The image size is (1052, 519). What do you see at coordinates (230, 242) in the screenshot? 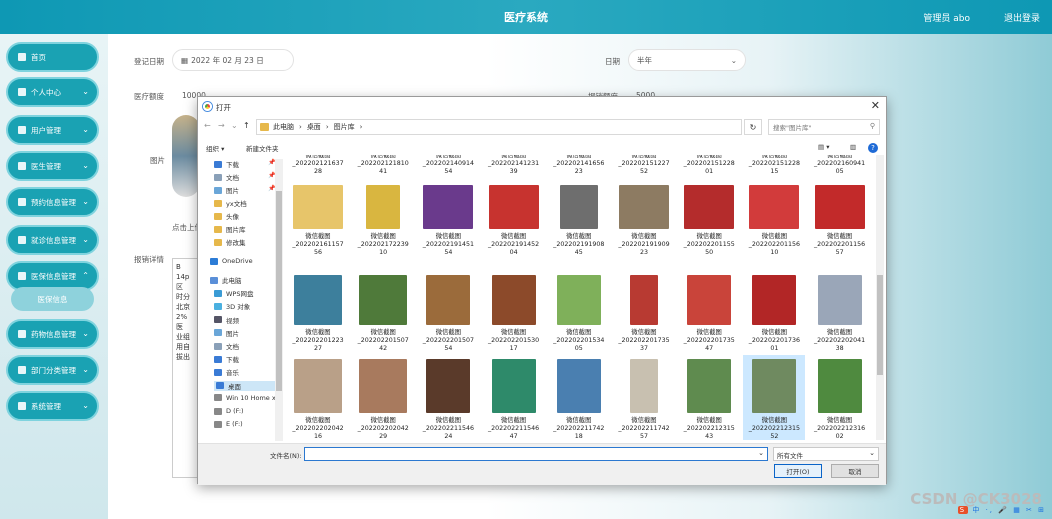
I see `tree-item: 修改集` at bounding box center [230, 242].